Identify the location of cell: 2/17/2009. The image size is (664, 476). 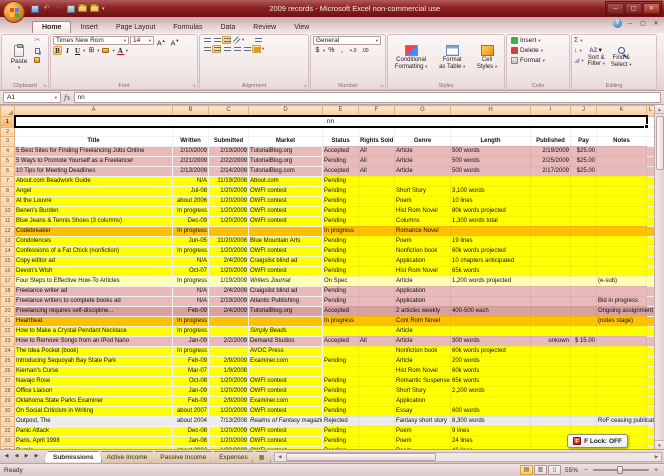
(550, 171).